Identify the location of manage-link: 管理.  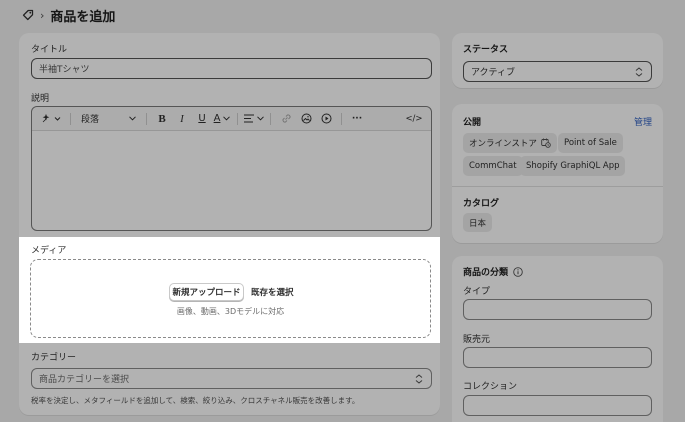
(643, 121).